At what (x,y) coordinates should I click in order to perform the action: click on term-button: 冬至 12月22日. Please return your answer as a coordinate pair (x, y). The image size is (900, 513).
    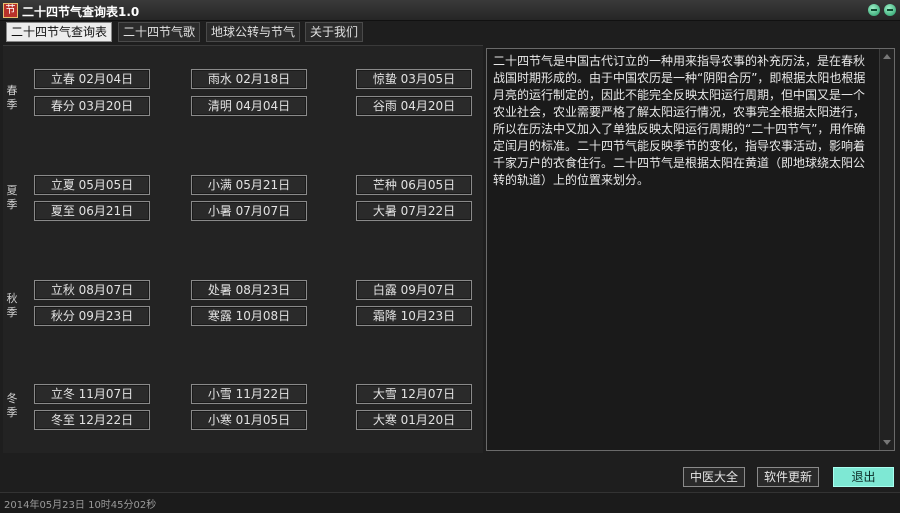
    Looking at the image, I should click on (92, 420).